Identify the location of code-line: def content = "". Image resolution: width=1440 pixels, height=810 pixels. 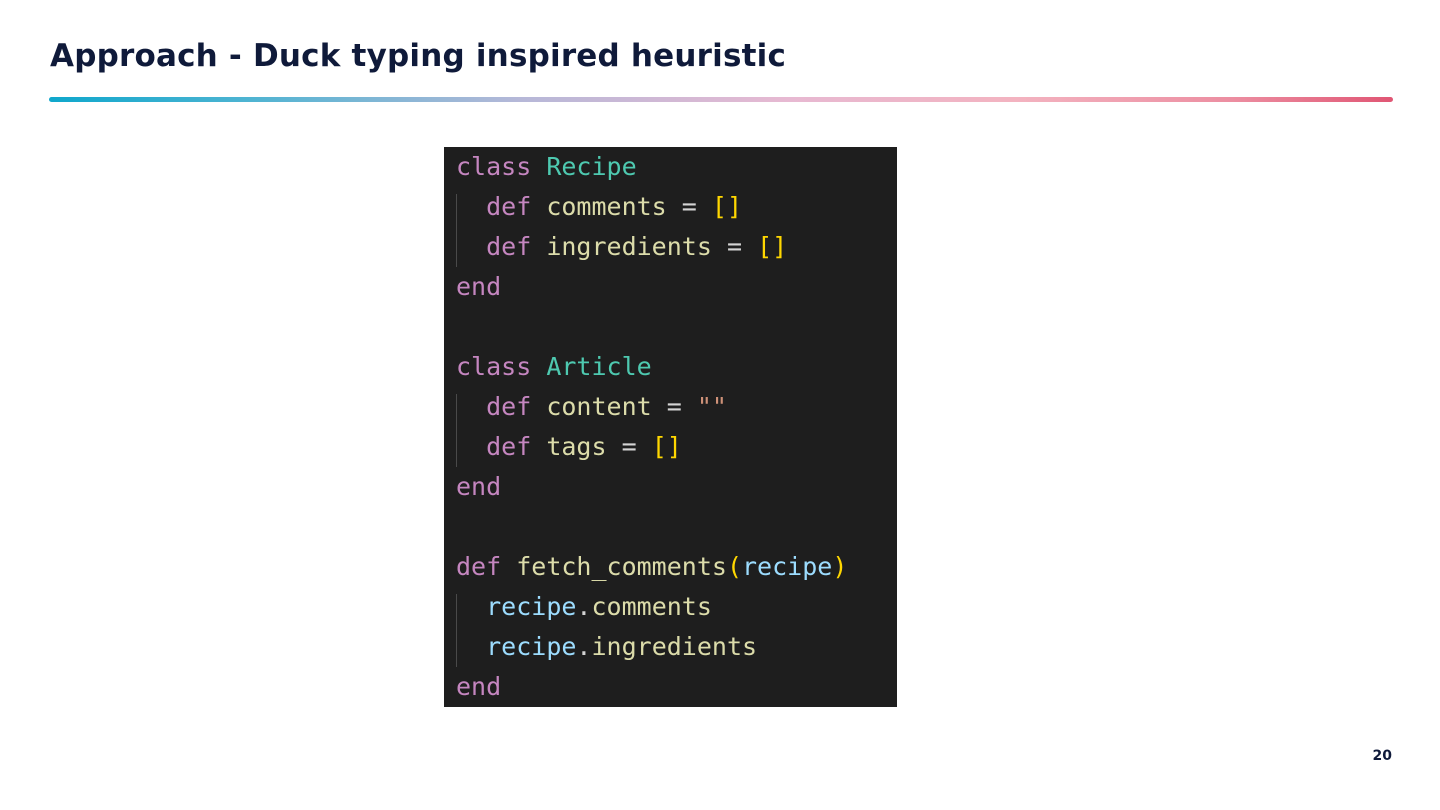
(591, 407).